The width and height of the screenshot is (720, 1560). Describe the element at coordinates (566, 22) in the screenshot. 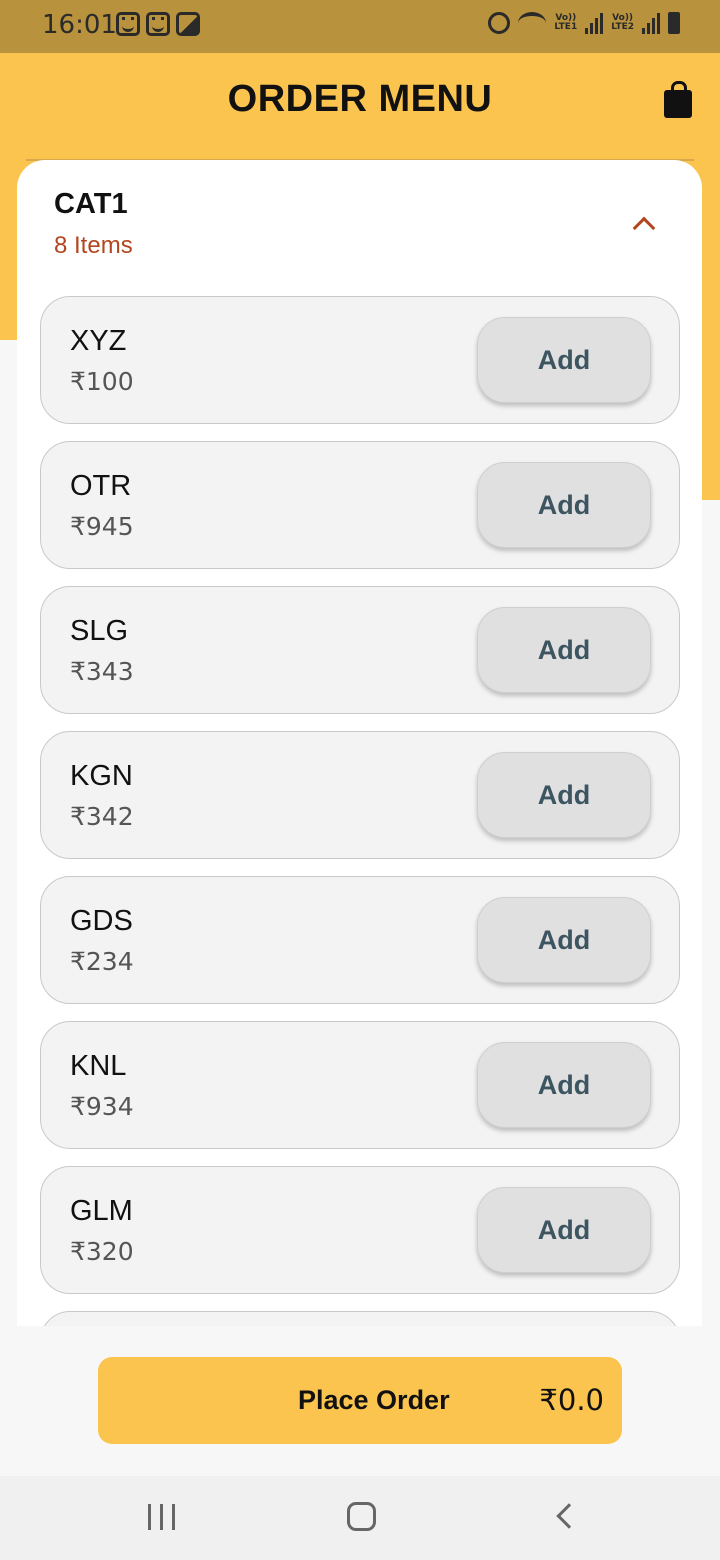

I see `lte1-icon: Vo)) LTE1` at that location.